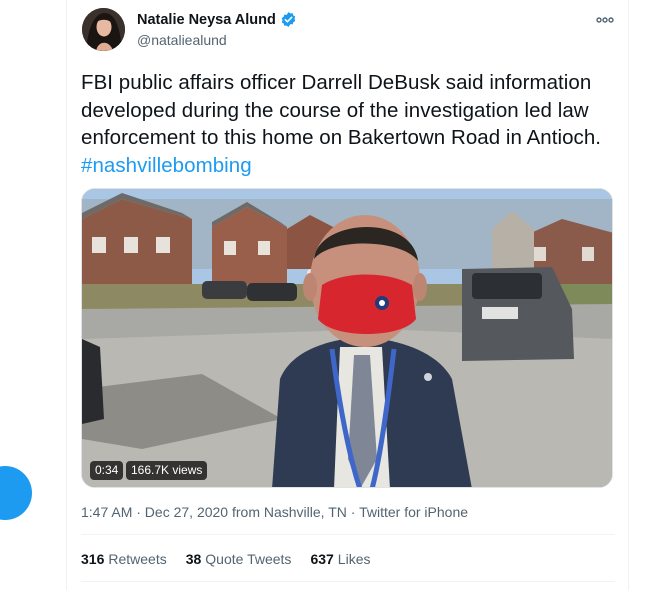 The image size is (650, 590). What do you see at coordinates (413, 512) in the screenshot?
I see `tweet-source: Twitter for iPhone` at bounding box center [413, 512].